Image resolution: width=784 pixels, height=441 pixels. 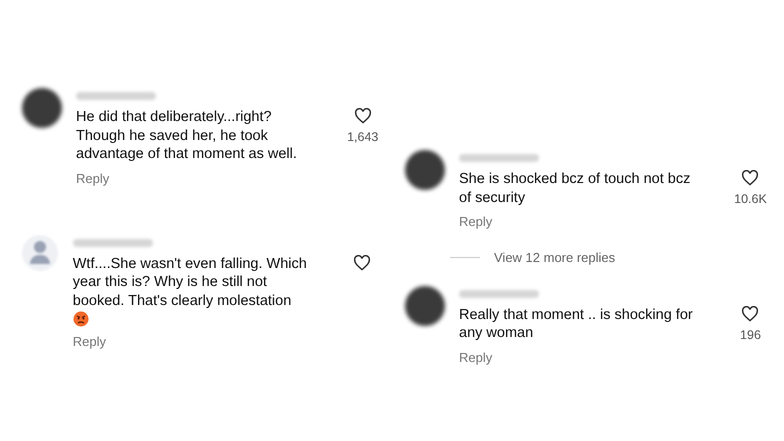 What do you see at coordinates (750, 335) in the screenshot?
I see `like-count: 196` at bounding box center [750, 335].